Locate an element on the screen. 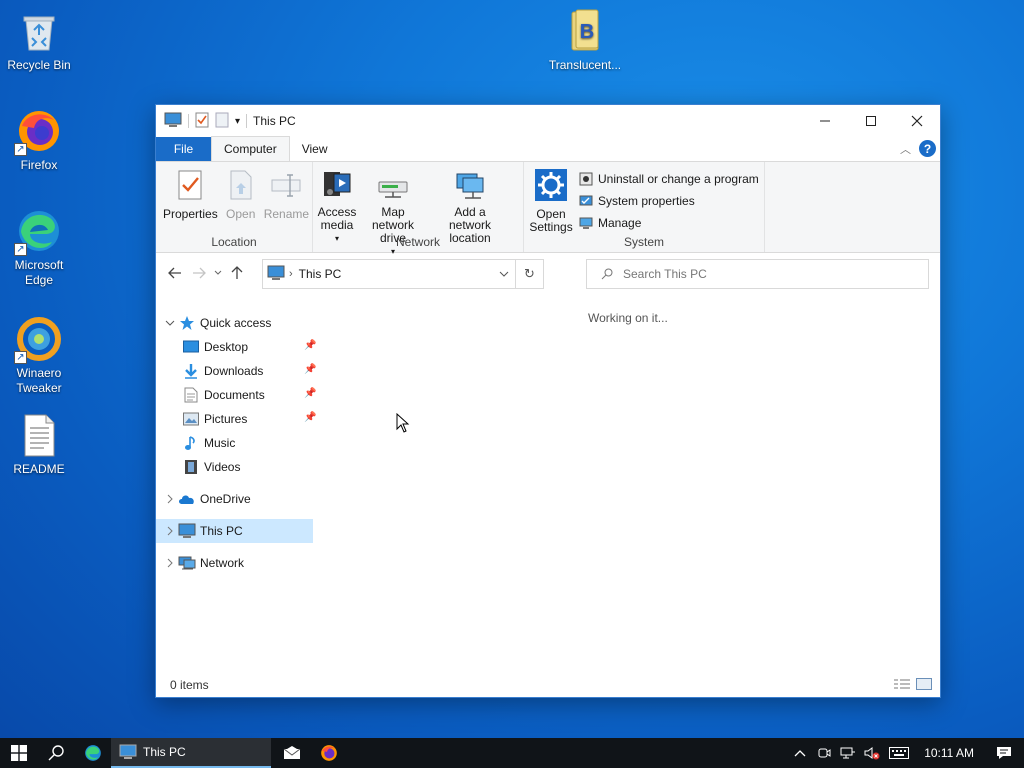 The height and width of the screenshot is (768, 1024). tree-item-music: Music is located at coordinates (236, 443).